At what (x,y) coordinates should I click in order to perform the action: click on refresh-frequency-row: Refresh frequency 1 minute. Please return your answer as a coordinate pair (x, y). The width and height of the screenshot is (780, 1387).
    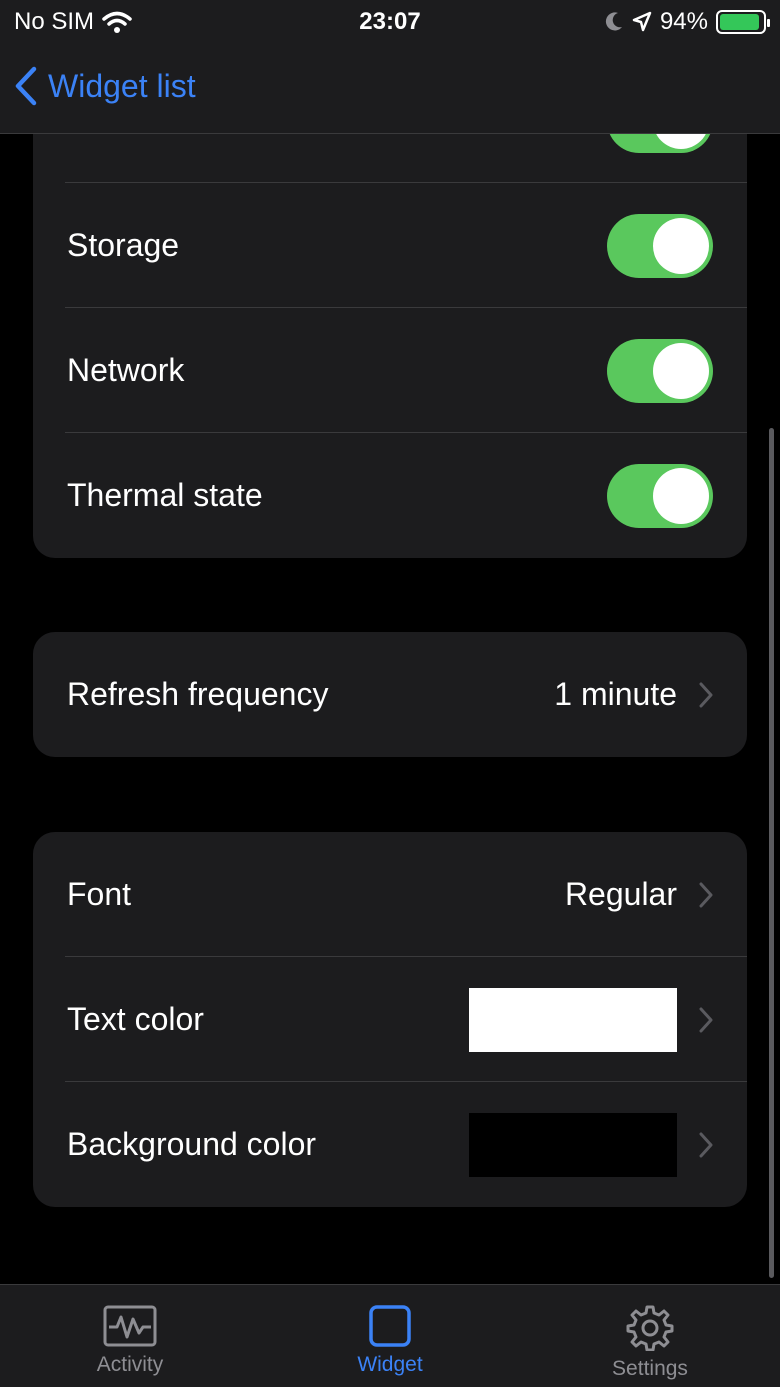
    Looking at the image, I should click on (390, 694).